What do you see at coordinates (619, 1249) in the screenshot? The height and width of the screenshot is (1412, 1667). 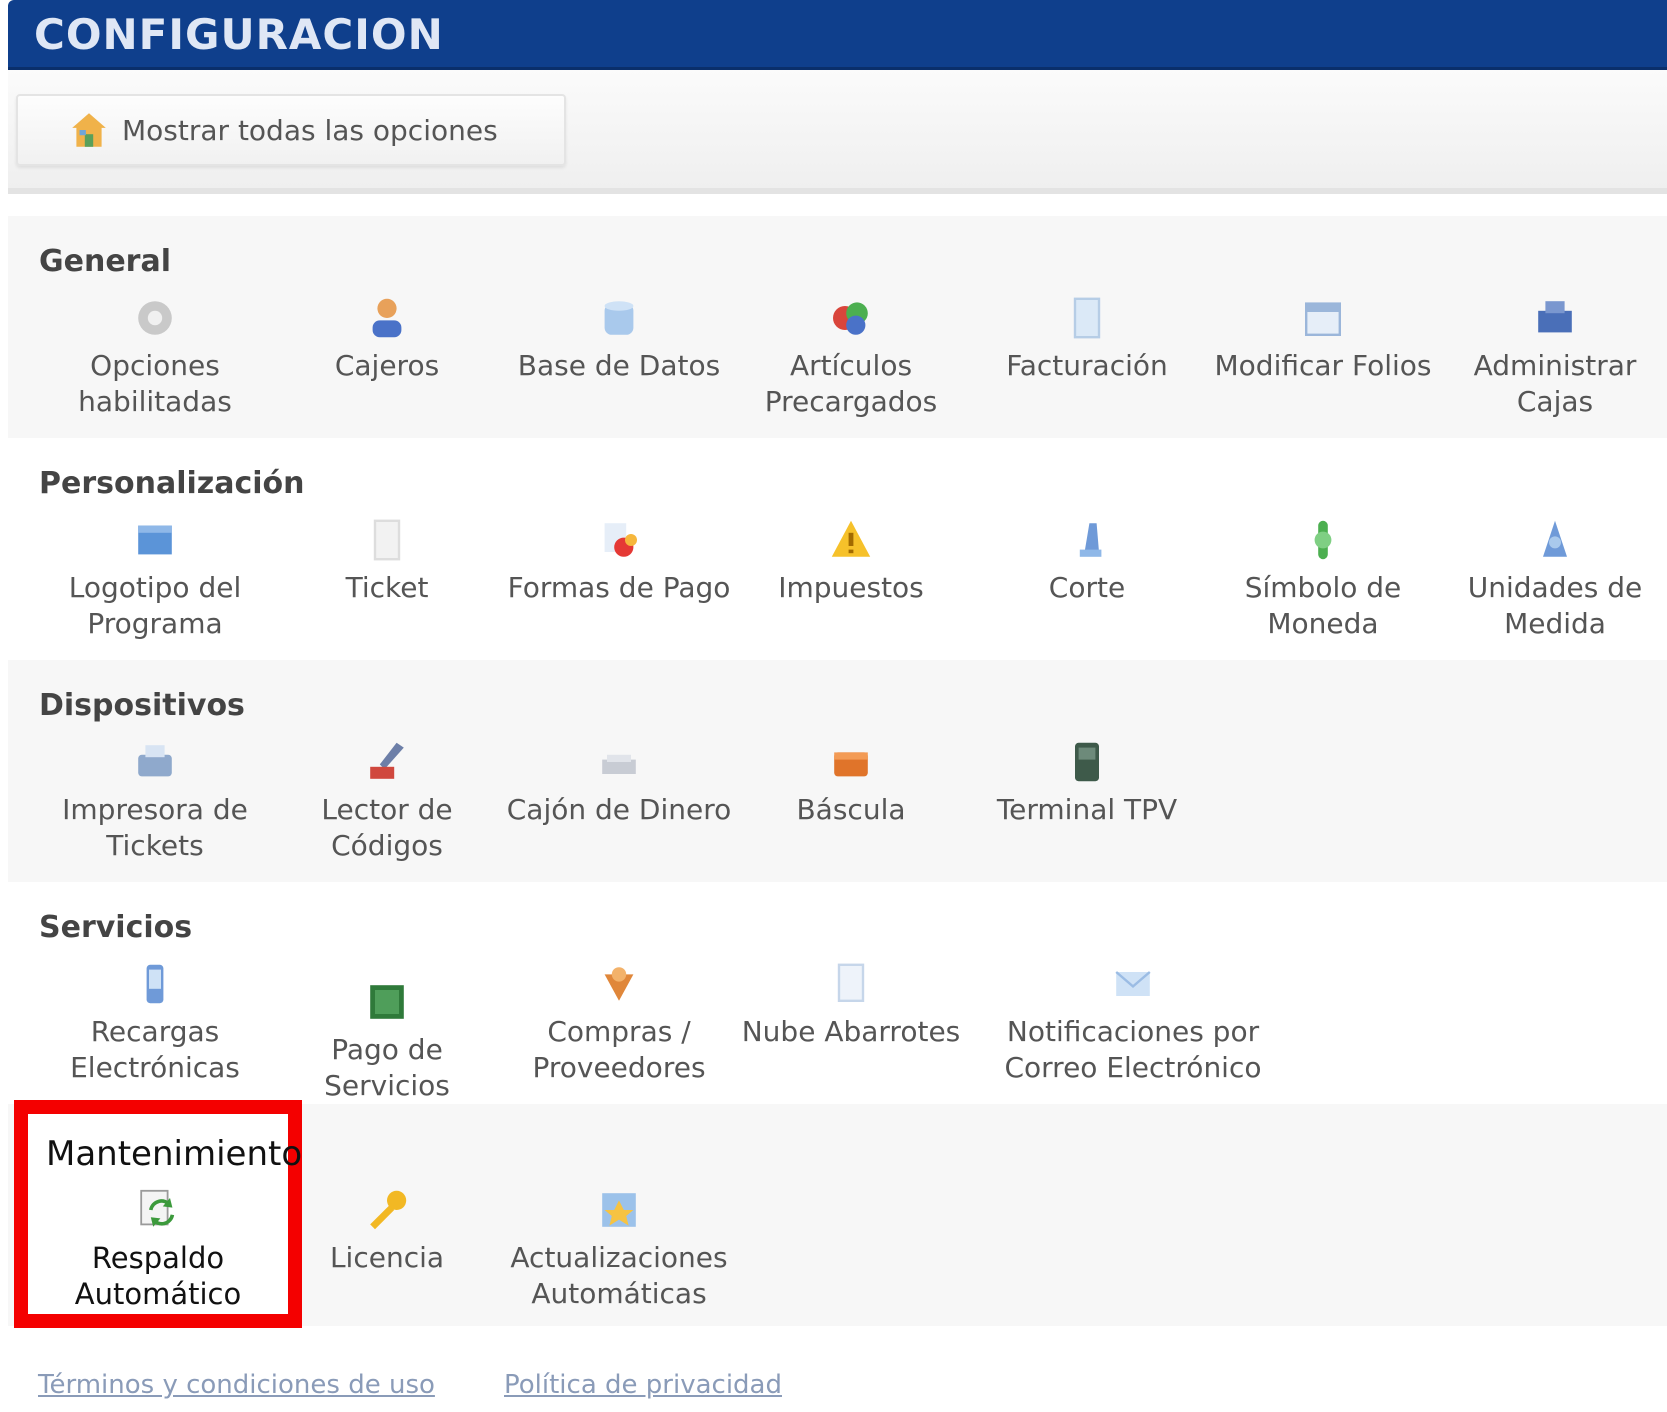 I see `item-actualizaciones-automaticas: Actualizaciones Automáticas` at bounding box center [619, 1249].